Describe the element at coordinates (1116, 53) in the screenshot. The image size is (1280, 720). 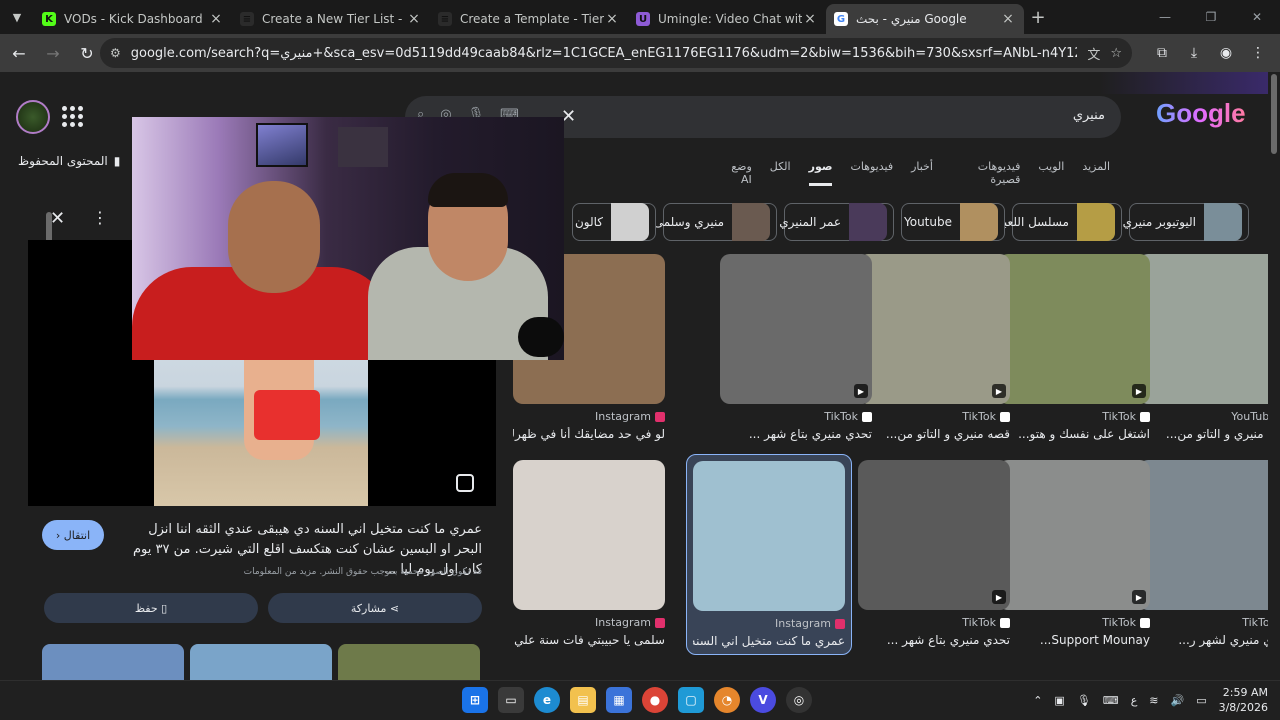
I see `bookmark-star-icon: ☆` at that location.